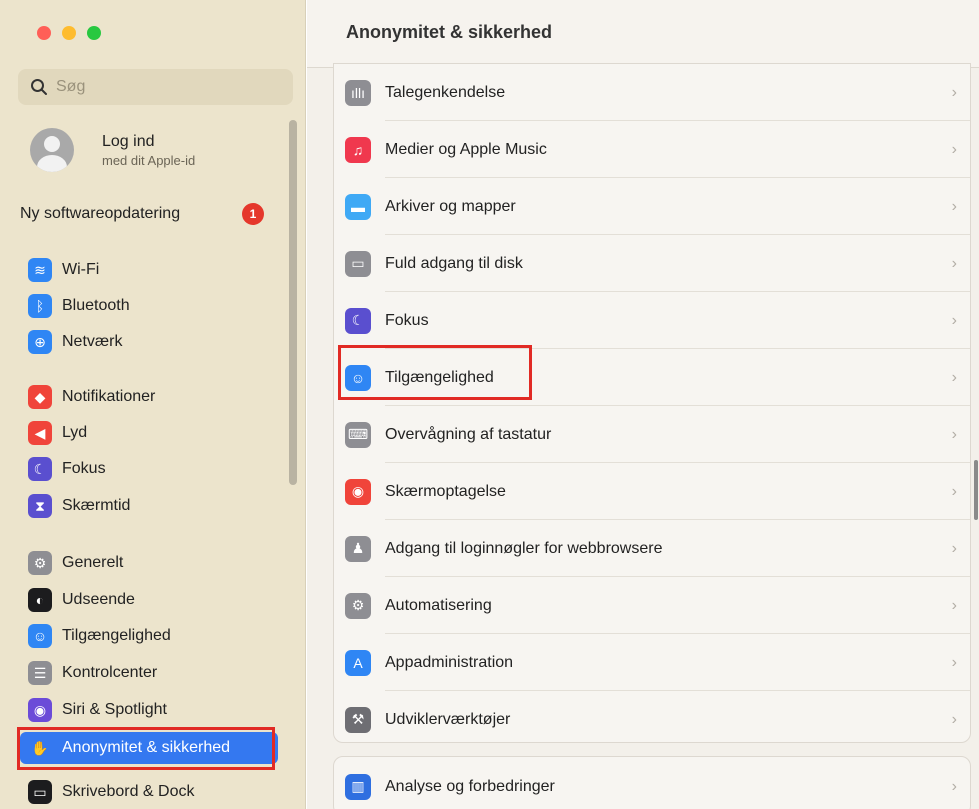  What do you see at coordinates (652, 491) in the screenshot?
I see `settings-row-skærmoptagelse: ◉ Skærmoptagelse ›` at bounding box center [652, 491].